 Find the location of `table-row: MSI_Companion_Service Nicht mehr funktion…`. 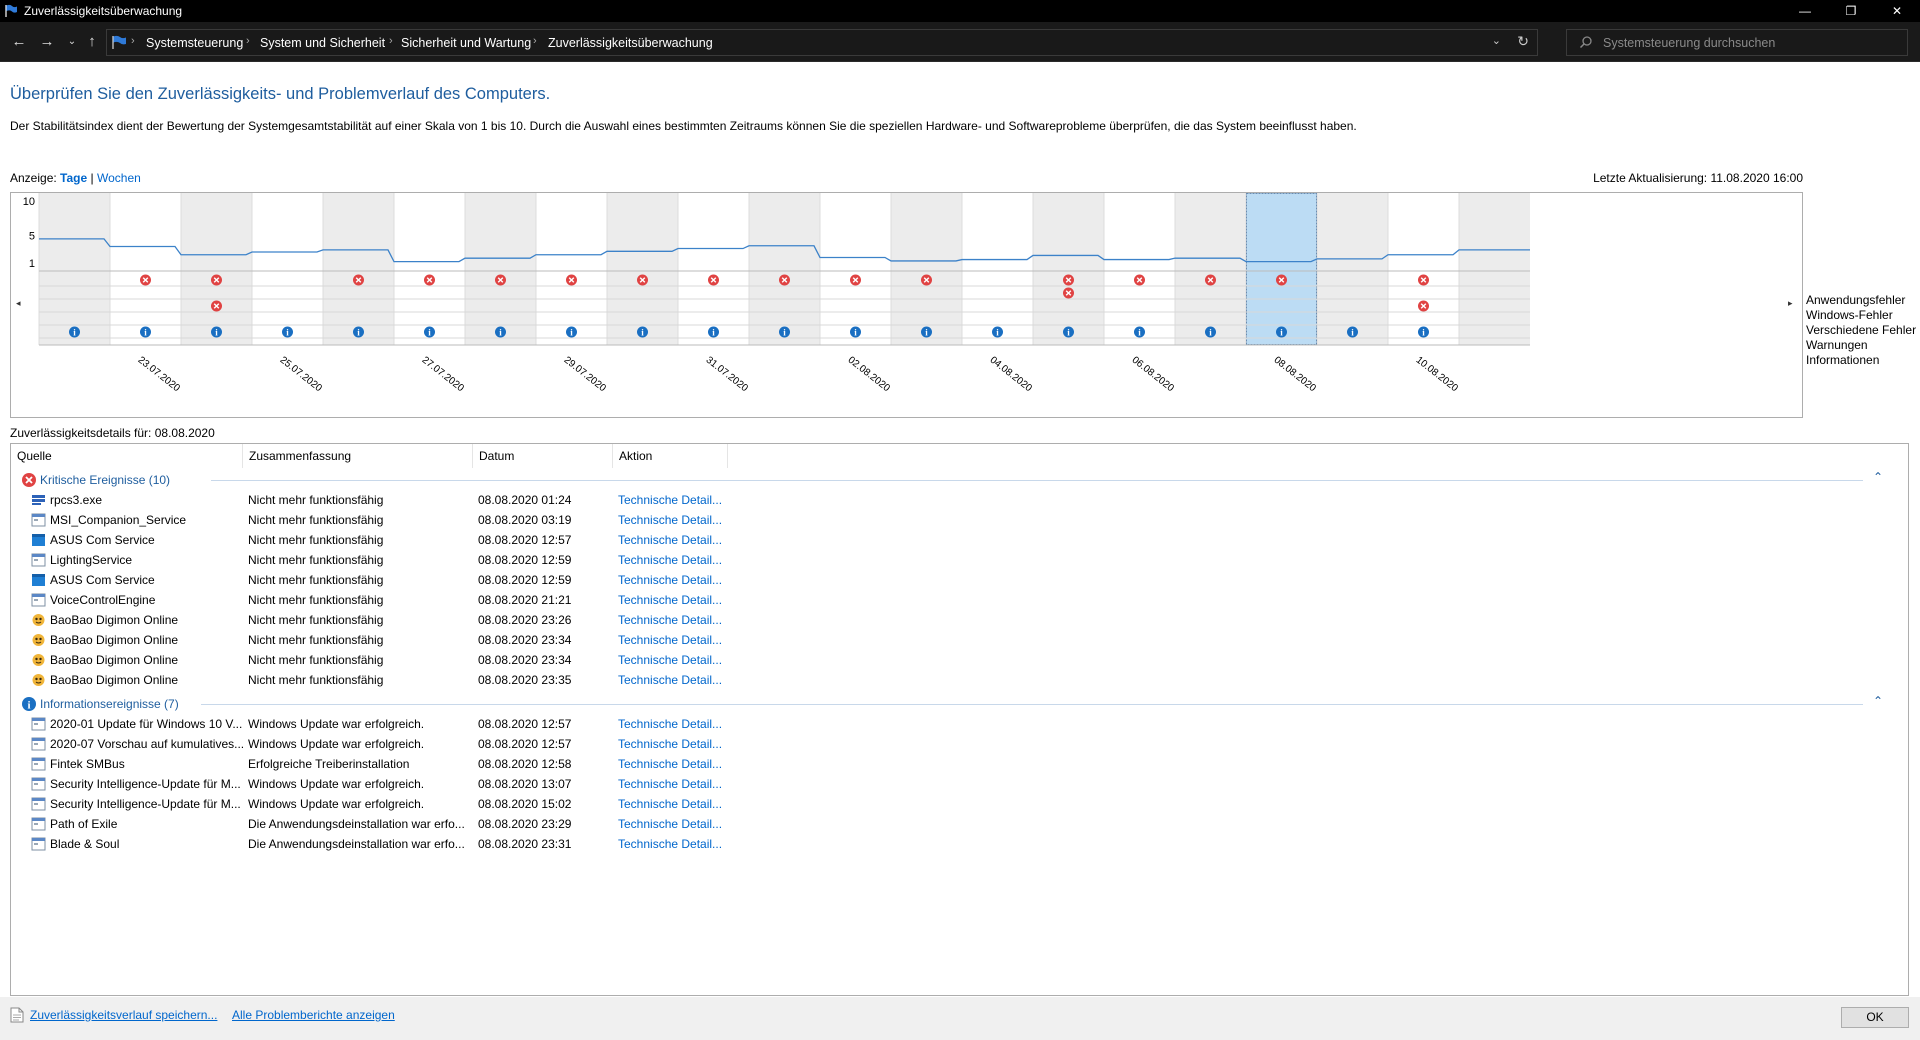

table-row: MSI_Companion_Service Nicht mehr funktion… is located at coordinates (381, 520).